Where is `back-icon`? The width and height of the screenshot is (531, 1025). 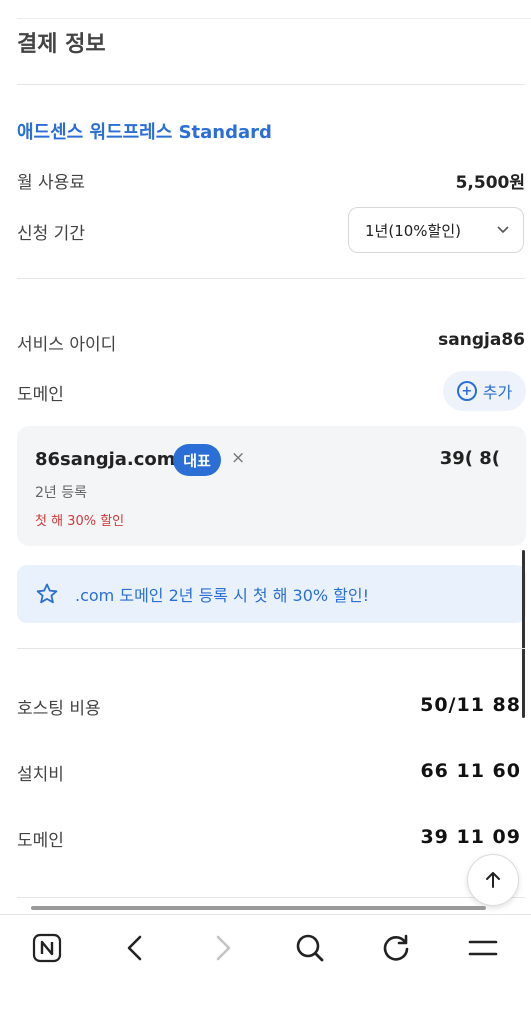
back-icon is located at coordinates (134, 948).